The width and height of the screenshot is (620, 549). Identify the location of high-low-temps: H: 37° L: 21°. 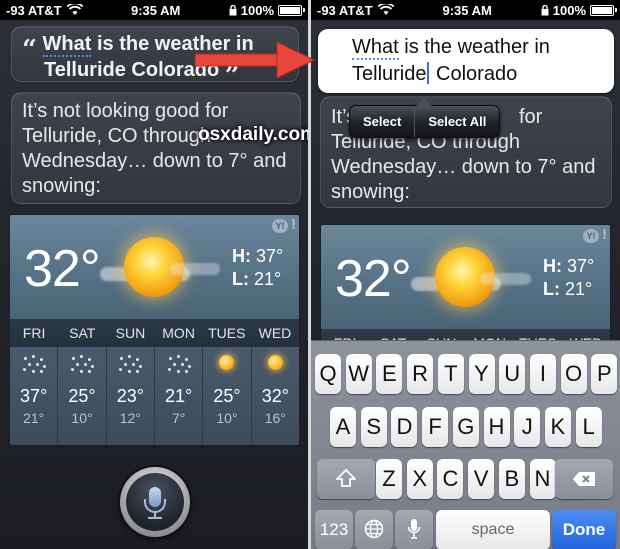
(257, 268).